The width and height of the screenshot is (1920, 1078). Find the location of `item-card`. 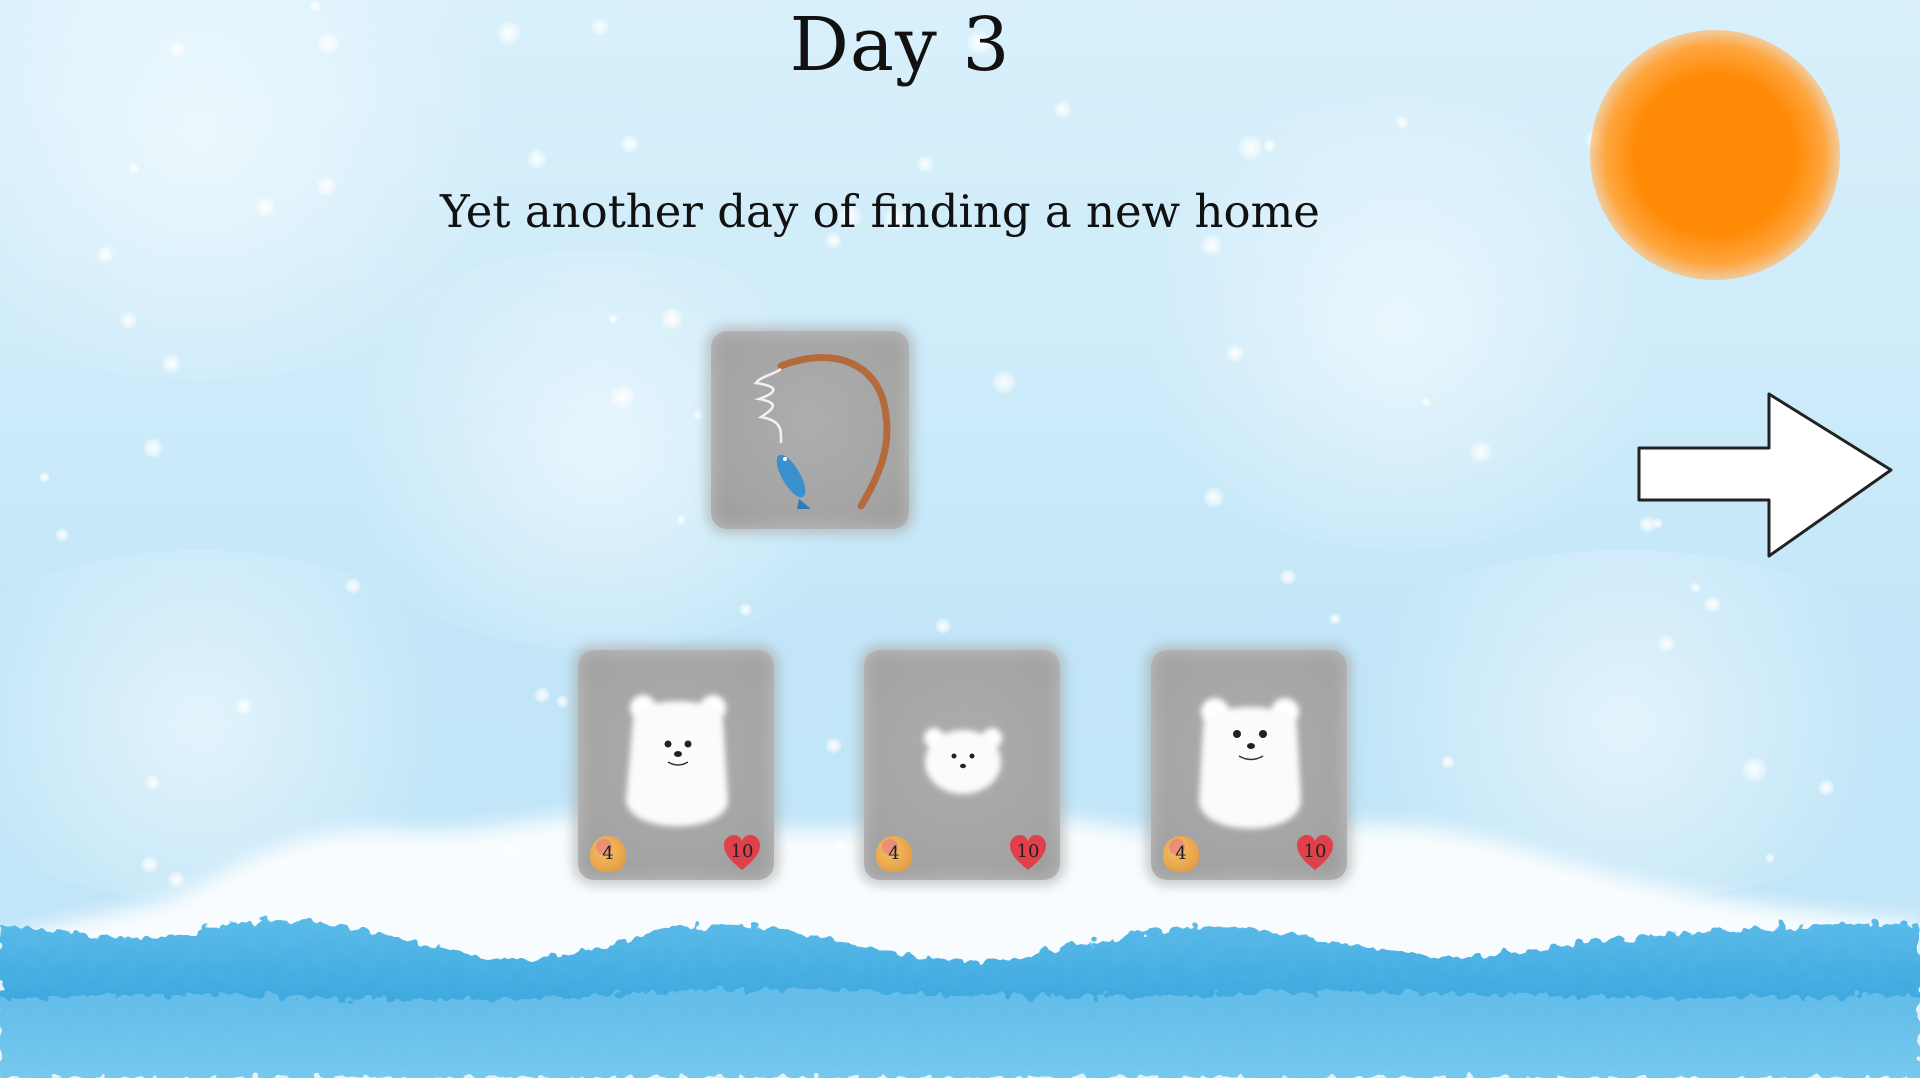

item-card is located at coordinates (810, 430).